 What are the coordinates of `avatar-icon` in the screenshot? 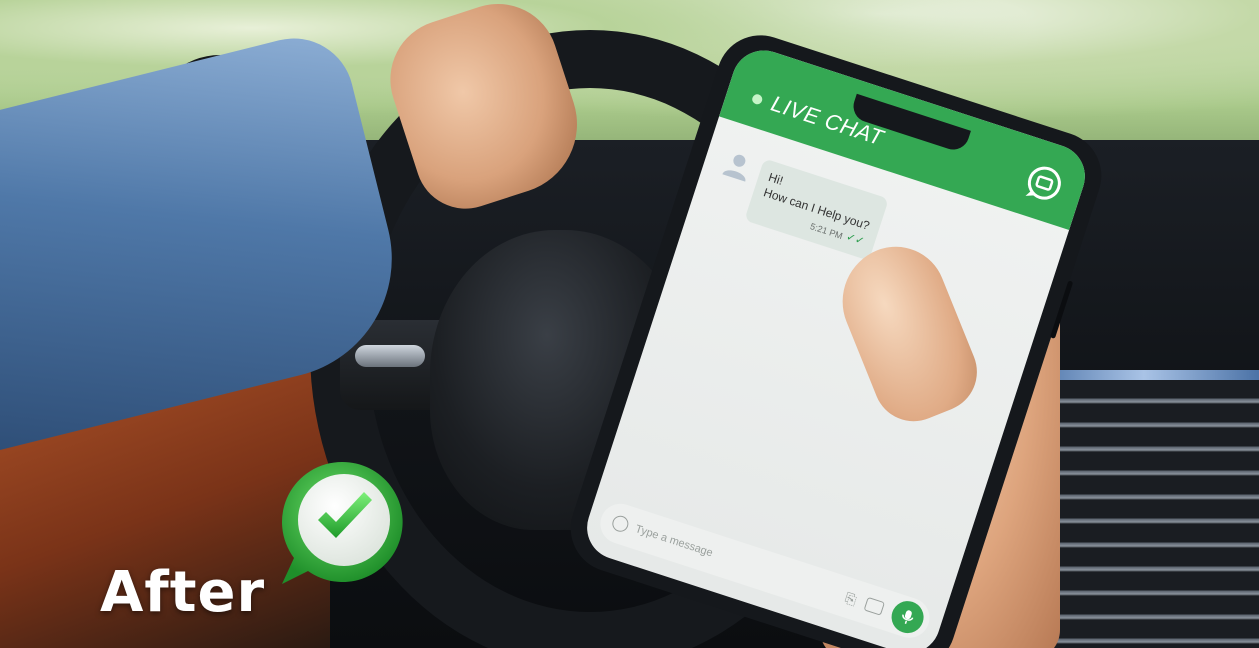 It's located at (734, 168).